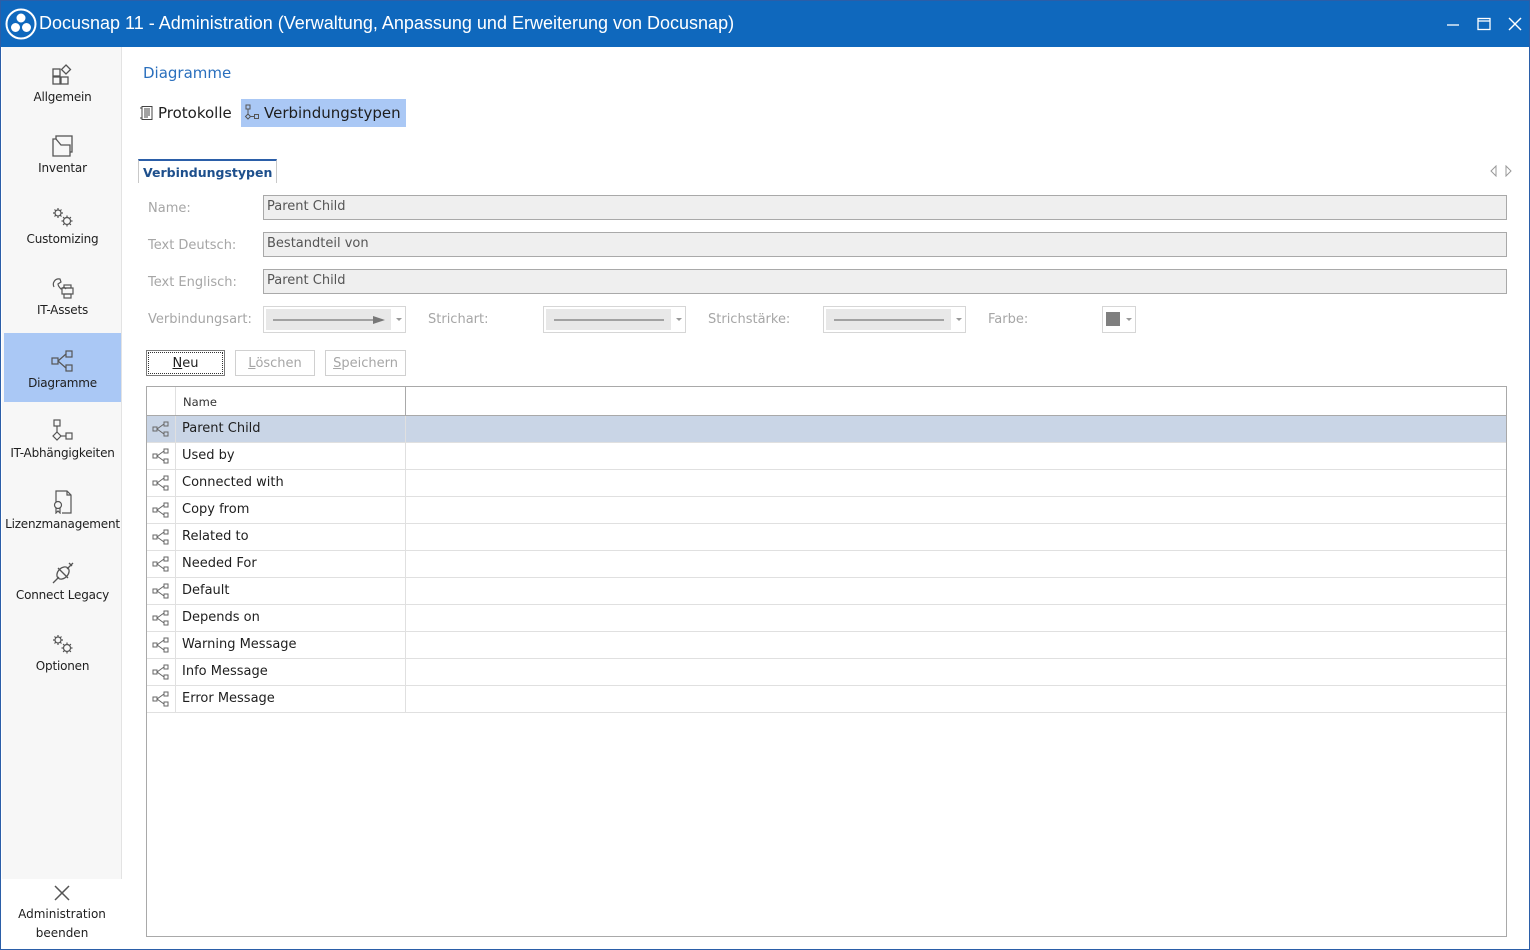  I want to click on exit-label-line2: beenden, so click(62, 933).